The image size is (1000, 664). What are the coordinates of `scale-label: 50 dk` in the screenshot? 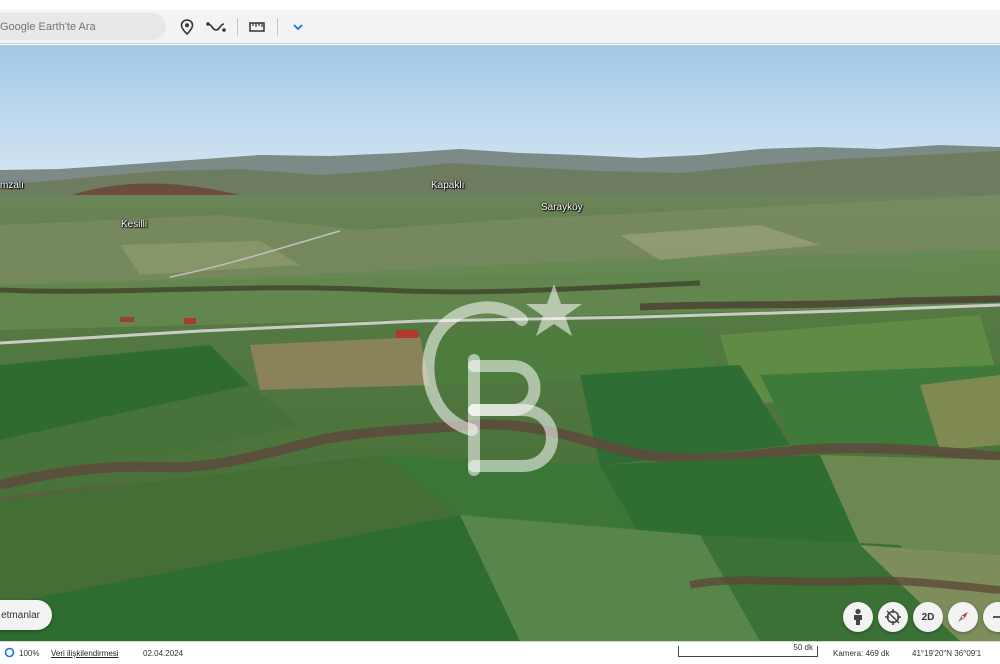 It's located at (803, 647).